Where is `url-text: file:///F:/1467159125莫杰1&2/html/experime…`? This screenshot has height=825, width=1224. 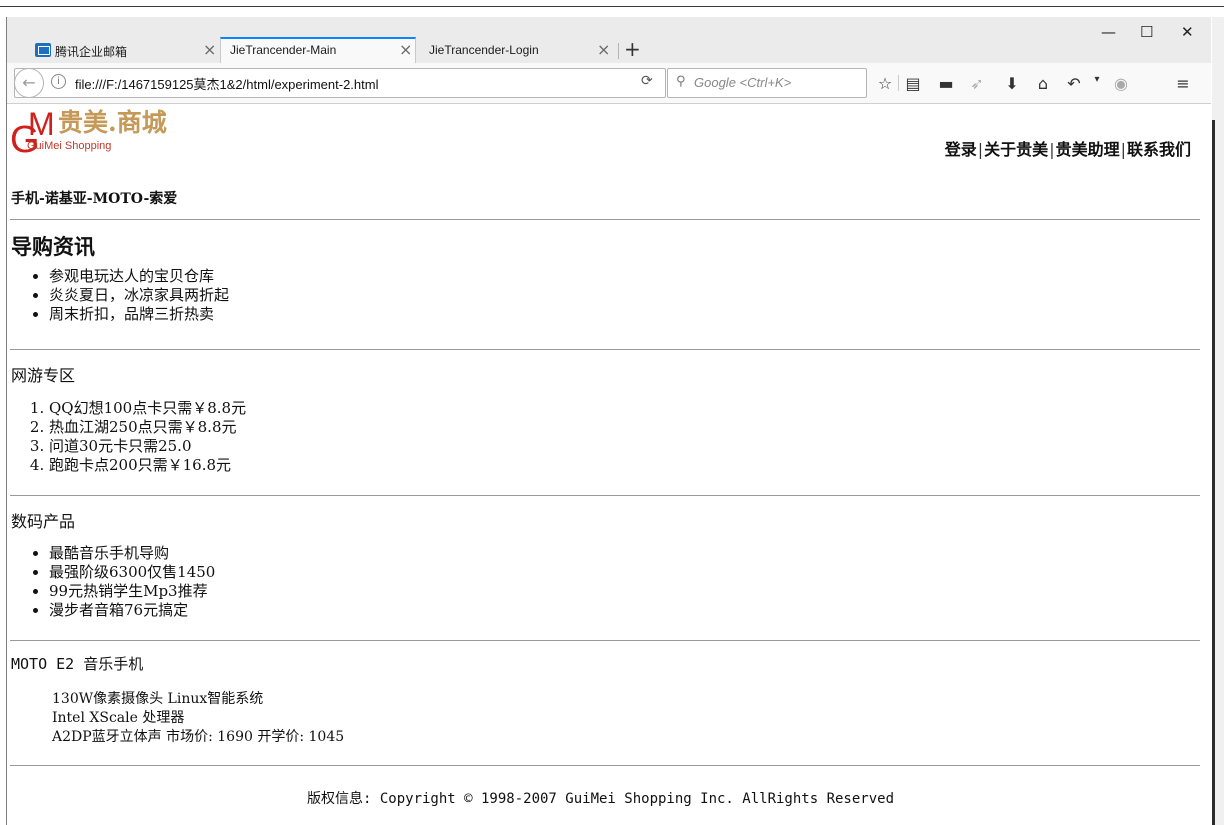 url-text: file:///F:/1467159125莫杰1&2/html/experime… is located at coordinates (226, 83).